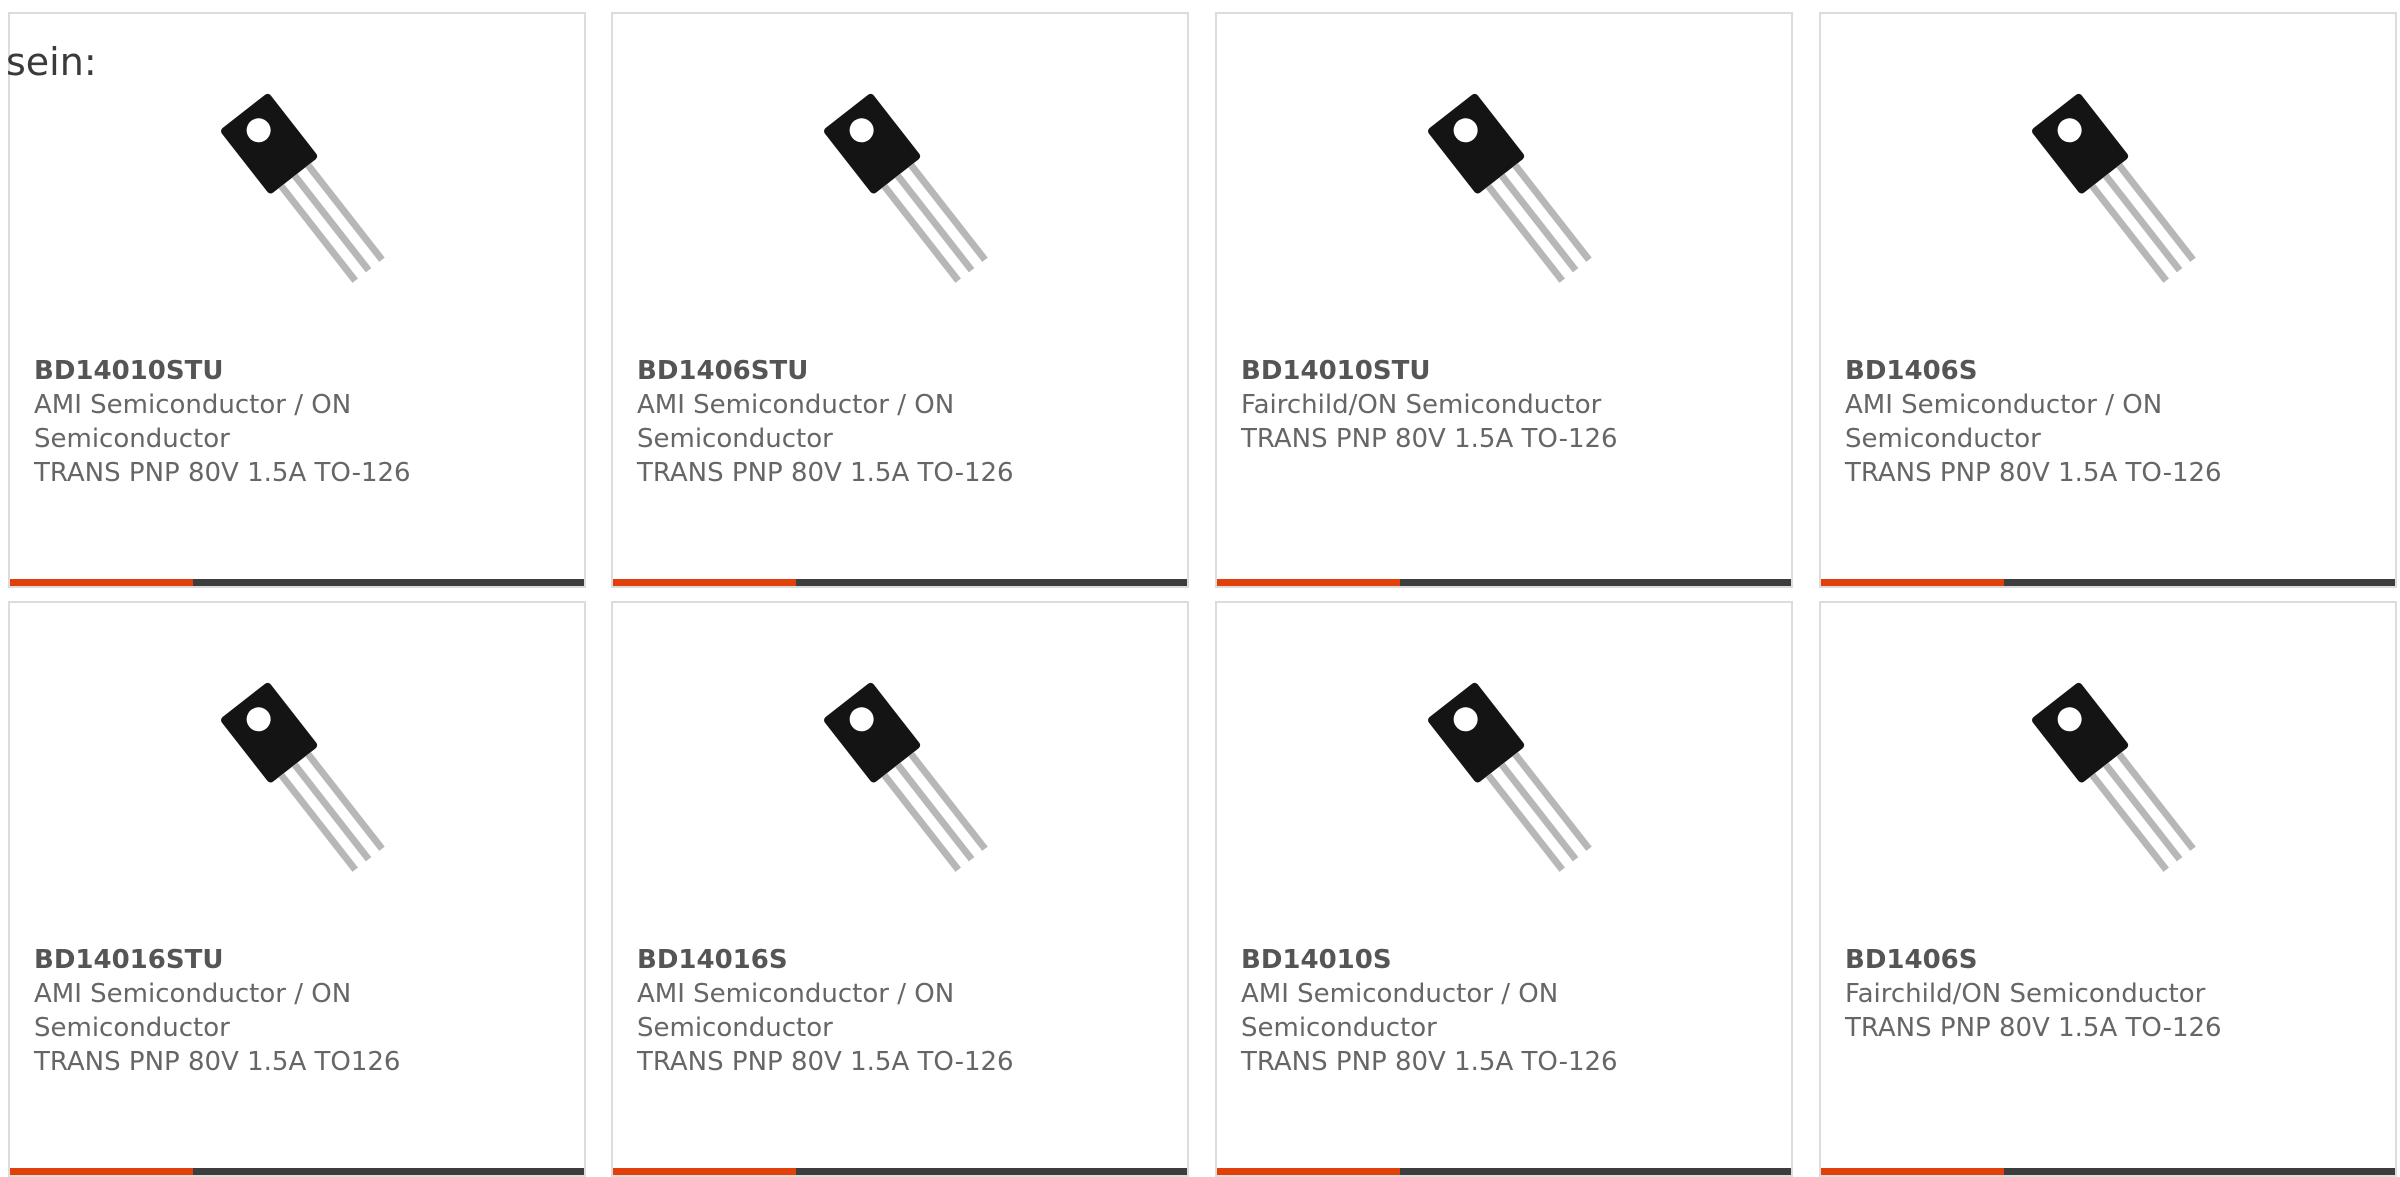  What do you see at coordinates (1501, 960) in the screenshot?
I see `part-number-link: BD14010S` at bounding box center [1501, 960].